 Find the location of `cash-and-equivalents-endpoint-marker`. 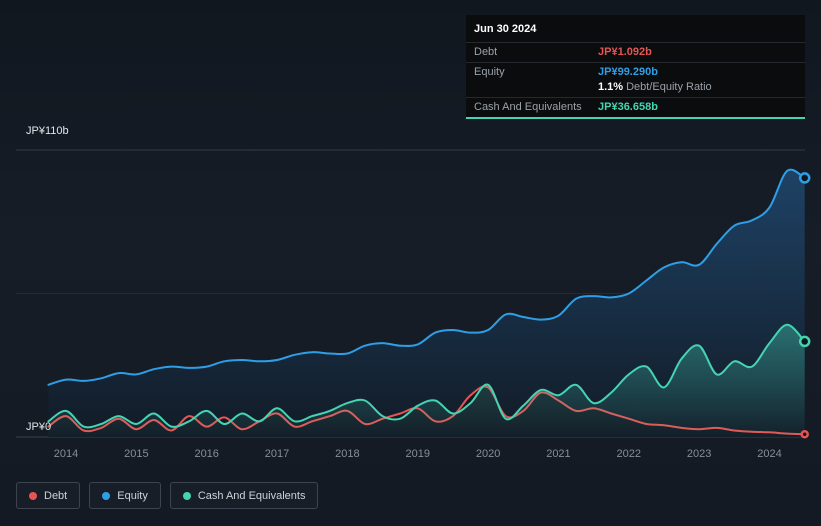

cash-and-equivalents-endpoint-marker is located at coordinates (804, 341).